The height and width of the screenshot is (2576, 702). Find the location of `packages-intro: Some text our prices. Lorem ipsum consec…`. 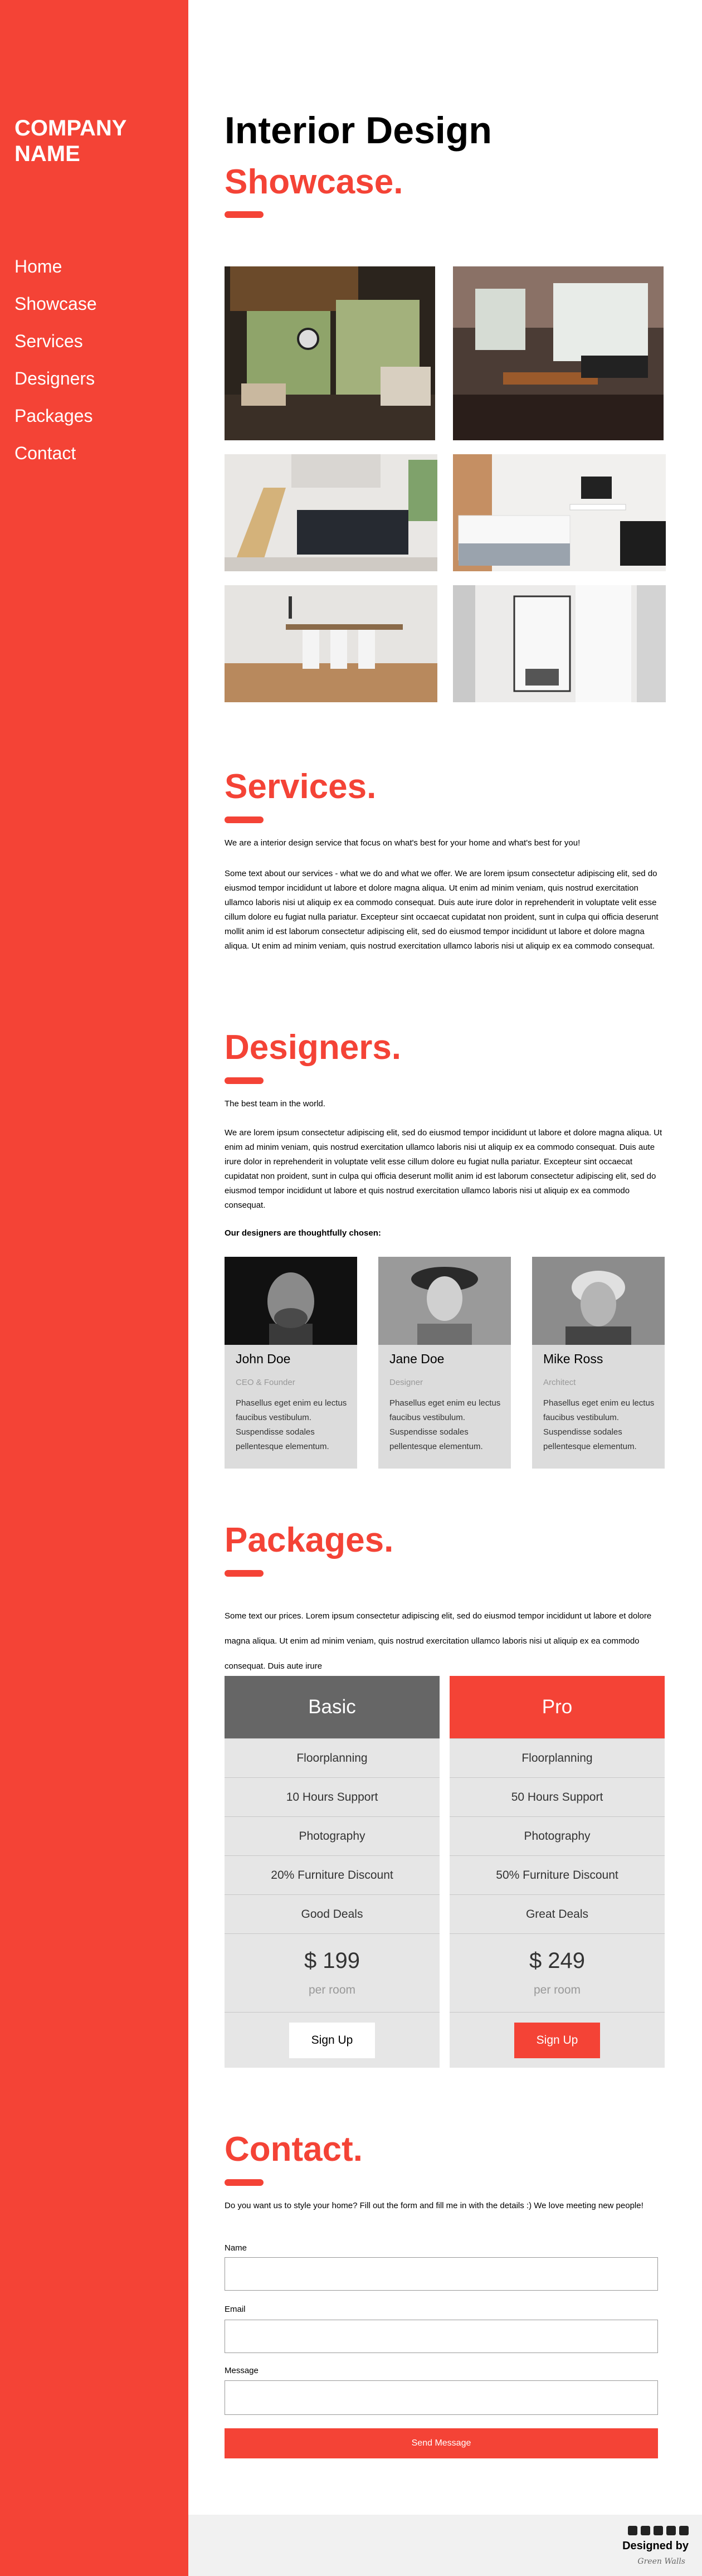

packages-intro: Some text our prices. Lorem ipsum consec… is located at coordinates (439, 1641).